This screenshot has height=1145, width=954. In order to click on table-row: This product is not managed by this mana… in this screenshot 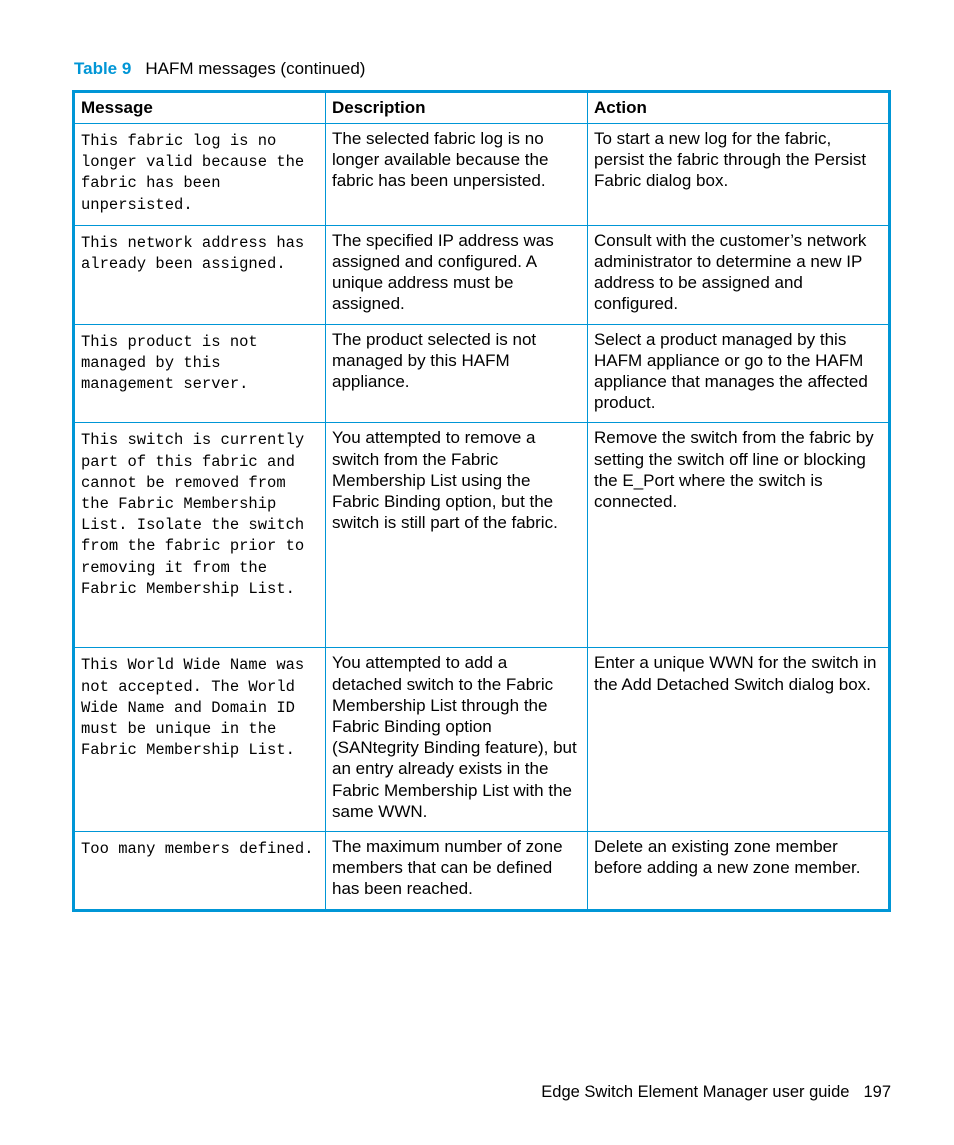, I will do `click(481, 373)`.